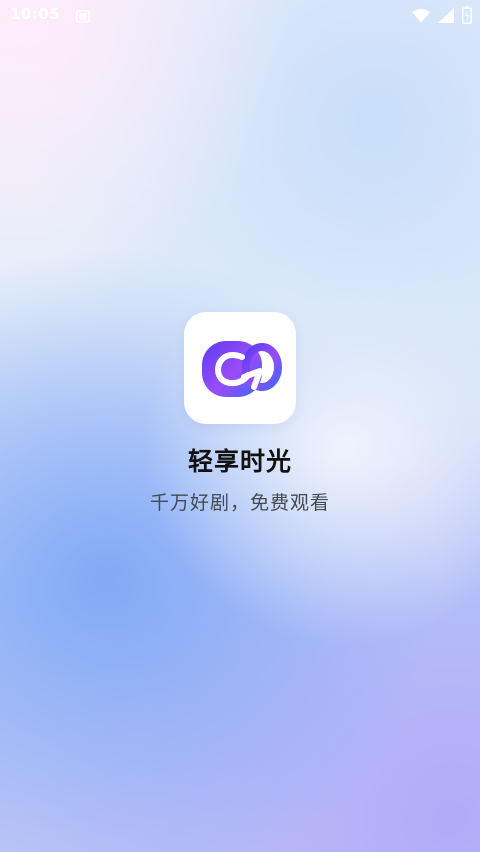 This screenshot has width=480, height=852. I want to click on wifi-icon, so click(421, 17).